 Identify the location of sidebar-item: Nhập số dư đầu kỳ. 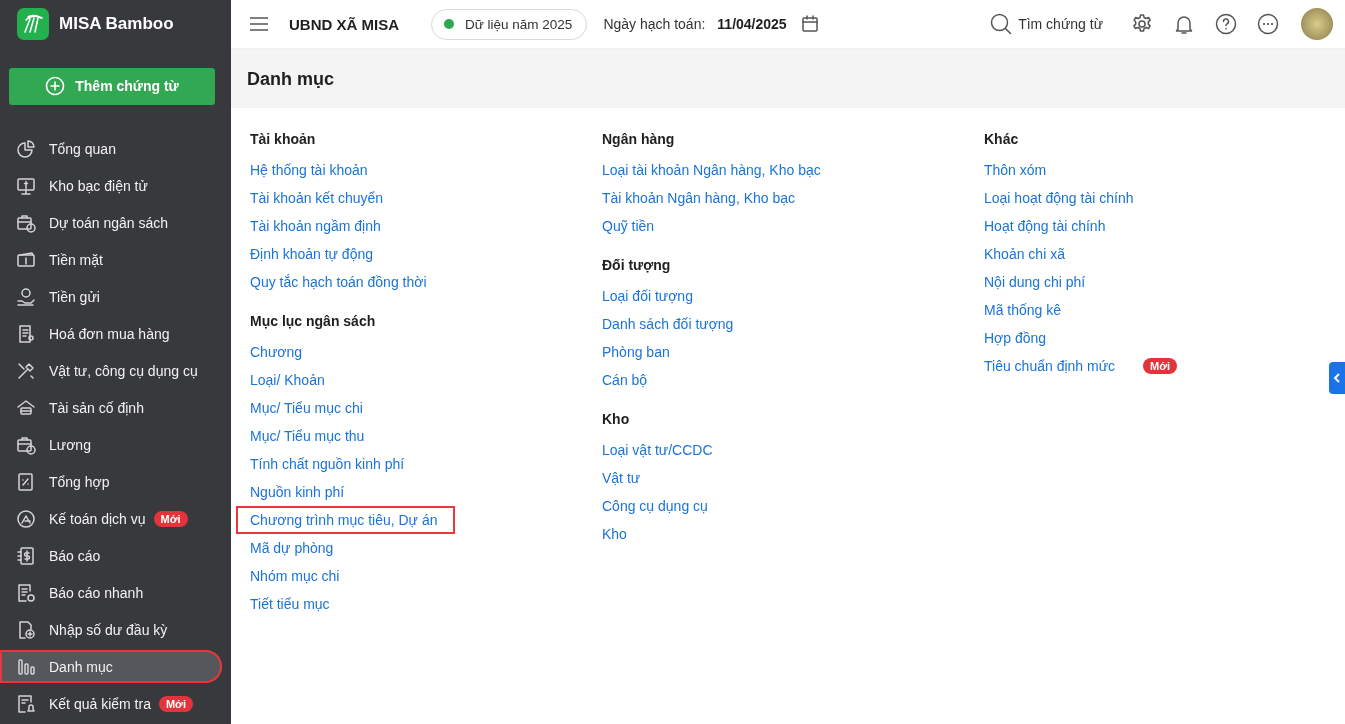
(115, 630).